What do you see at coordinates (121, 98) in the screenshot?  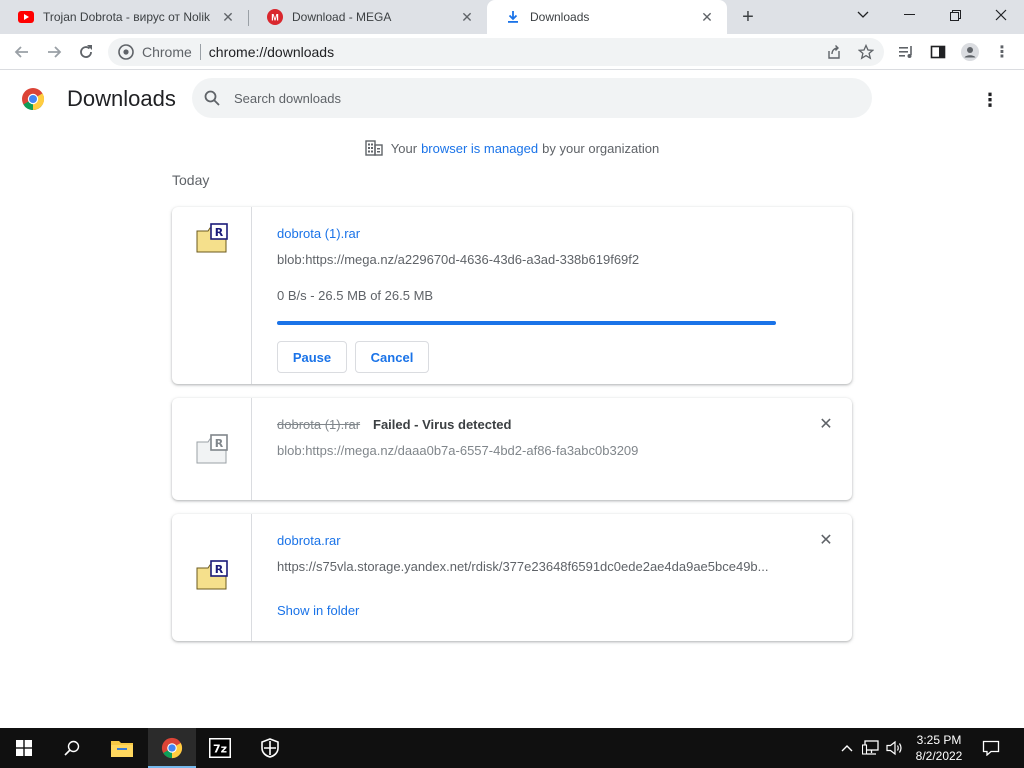 I see `page-title: Downloads` at bounding box center [121, 98].